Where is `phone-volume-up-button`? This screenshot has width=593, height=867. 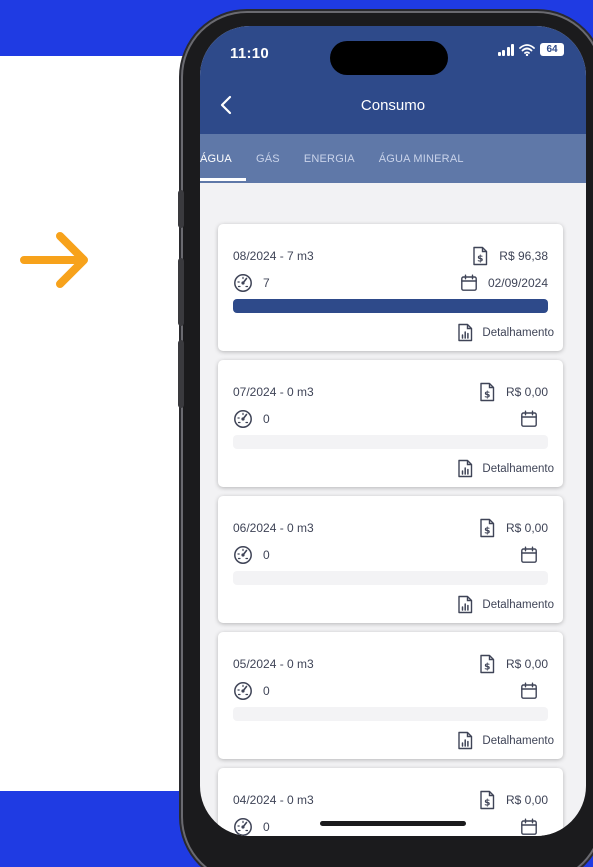
phone-volume-up-button is located at coordinates (181, 292).